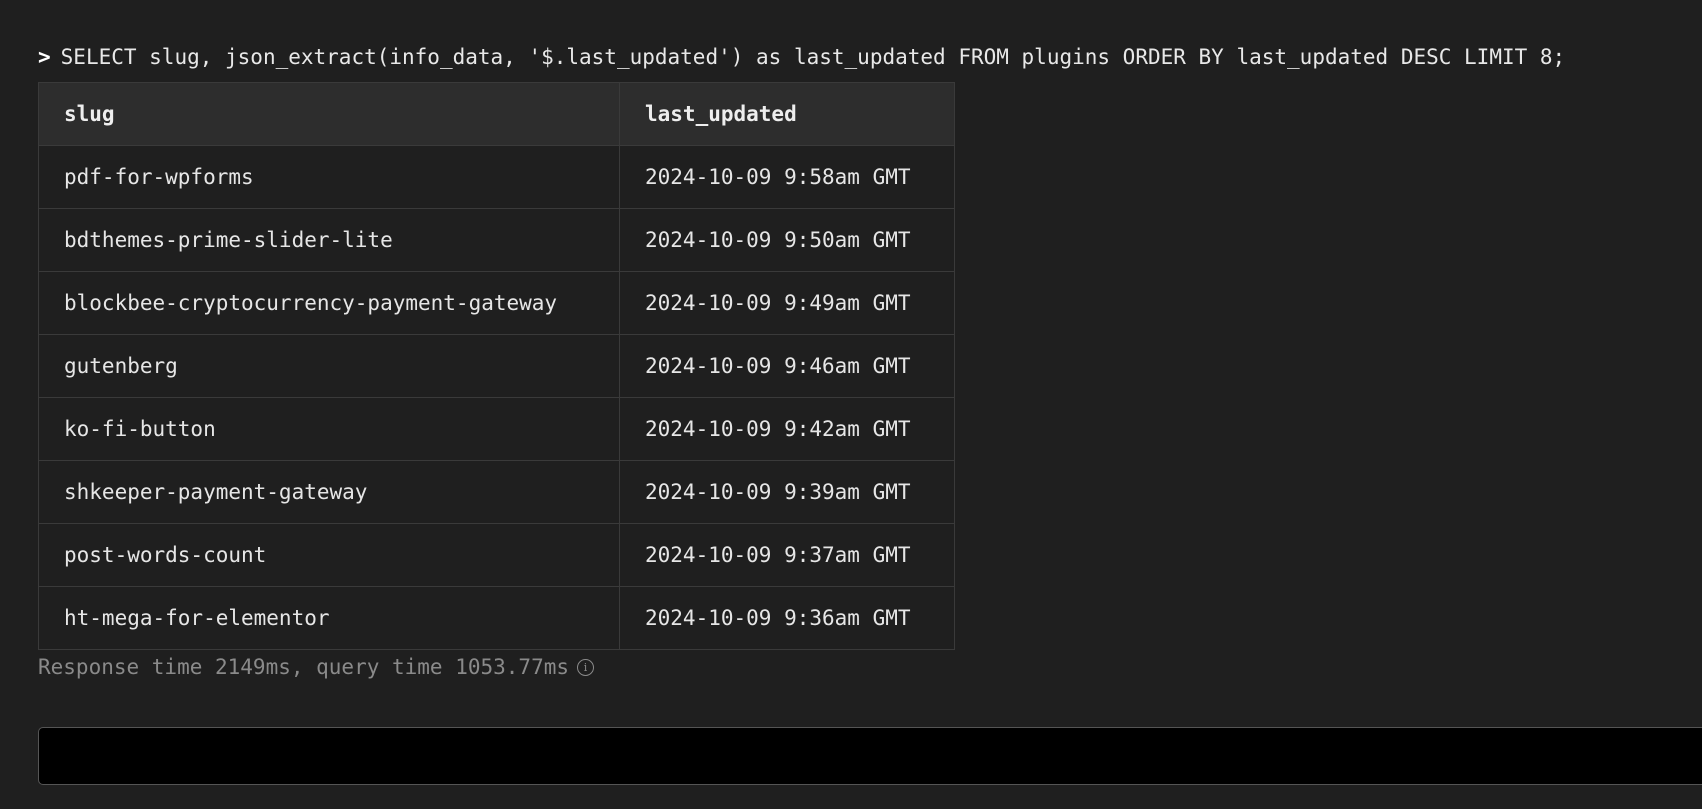 This screenshot has width=1702, height=809. I want to click on cell-slug: shkeeper-payment-gateway, so click(329, 492).